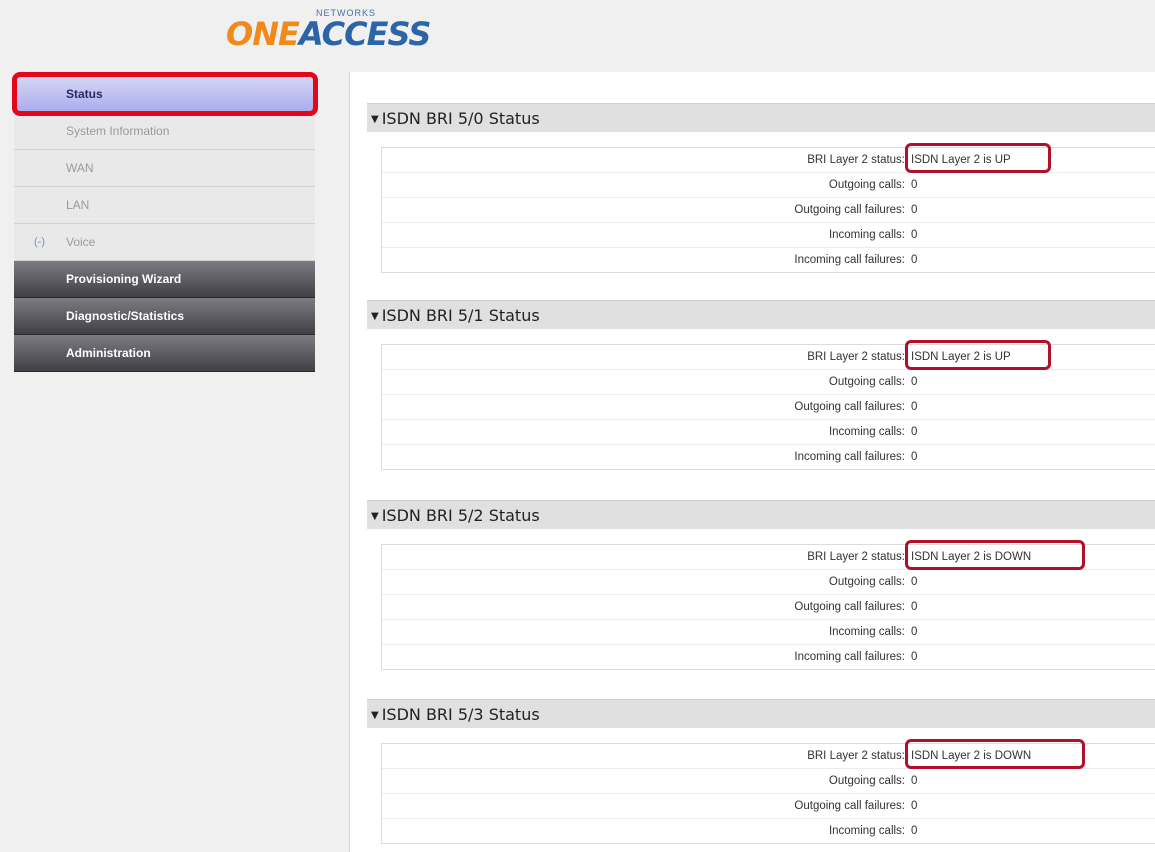 The width and height of the screenshot is (1155, 852). Describe the element at coordinates (460, 515) in the screenshot. I see `section-title: ISDN BRI 5/2 Status` at that location.